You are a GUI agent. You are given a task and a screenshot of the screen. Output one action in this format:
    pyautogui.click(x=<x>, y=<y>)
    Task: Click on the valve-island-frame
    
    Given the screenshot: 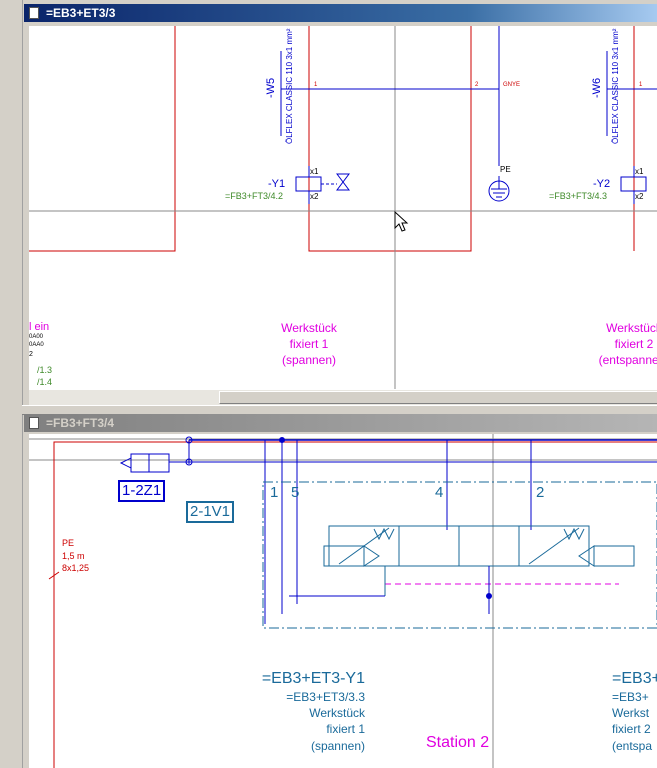 What is the action you would take?
    pyautogui.click(x=459, y=555)
    